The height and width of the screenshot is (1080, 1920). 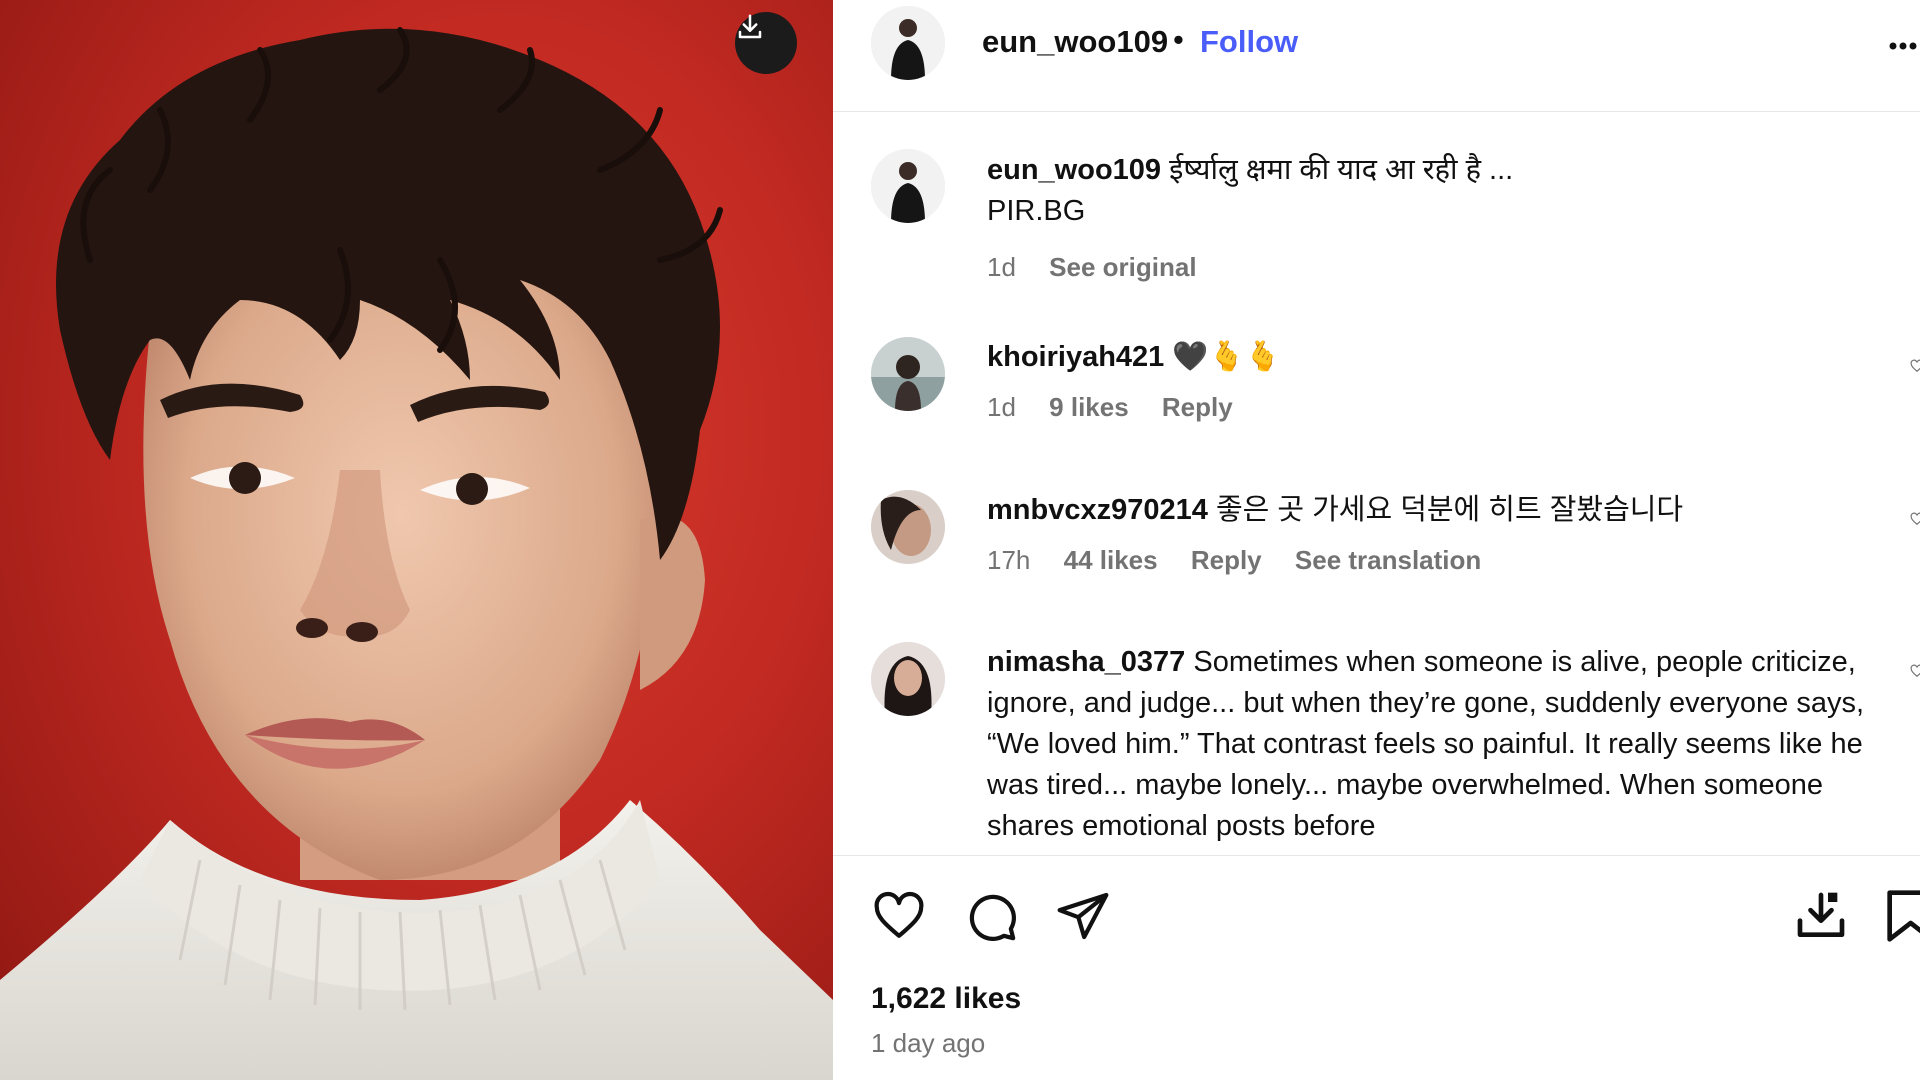 I want to click on comment-likes: 9 likes, so click(x=1089, y=407).